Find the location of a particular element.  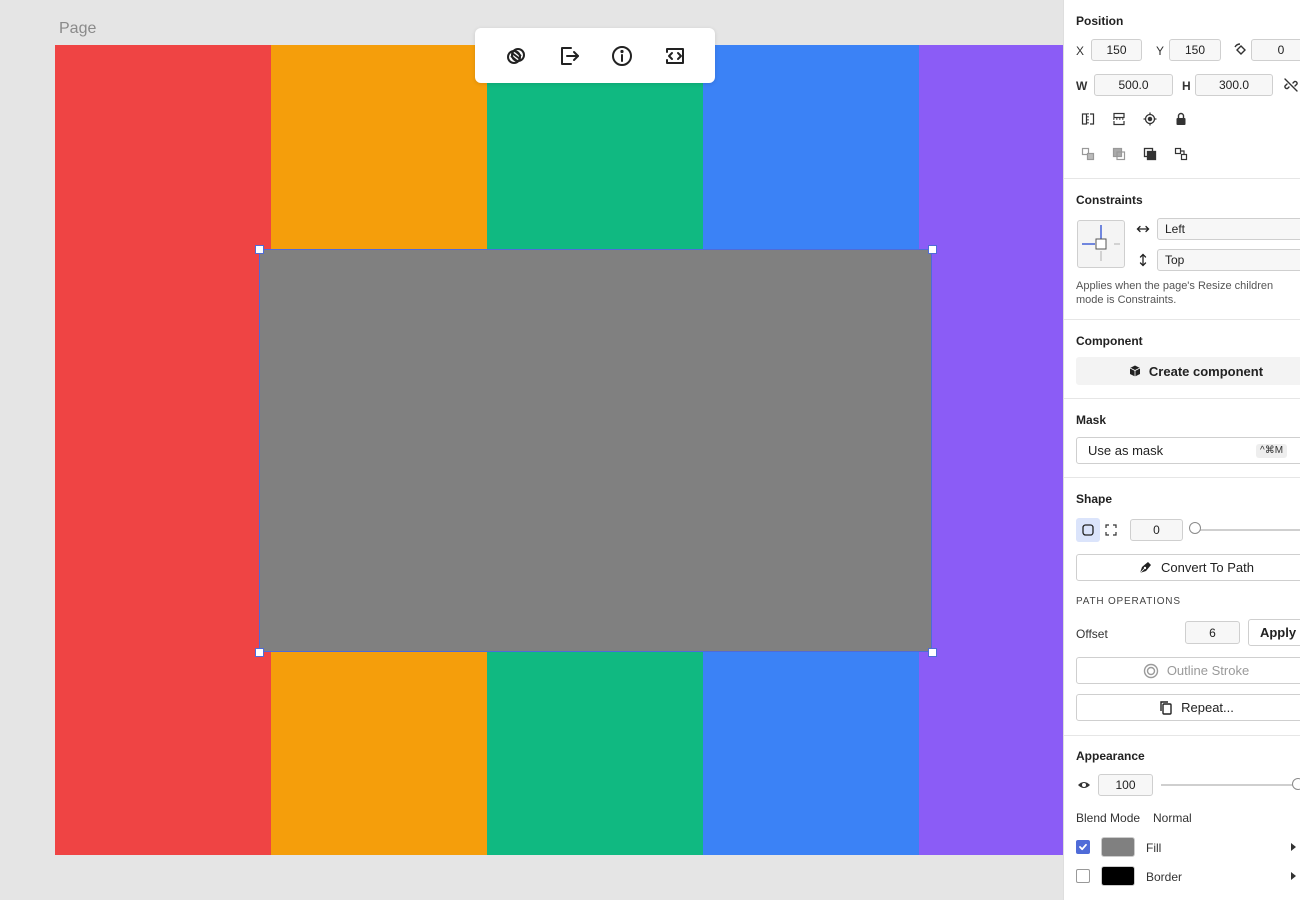

corner-rounded-toggle is located at coordinates (1088, 530).